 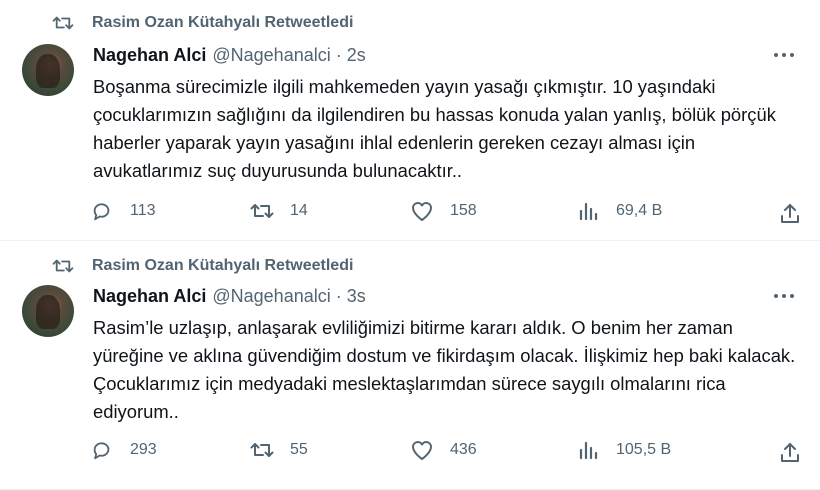 What do you see at coordinates (463, 210) in the screenshot?
I see `like-count: 158` at bounding box center [463, 210].